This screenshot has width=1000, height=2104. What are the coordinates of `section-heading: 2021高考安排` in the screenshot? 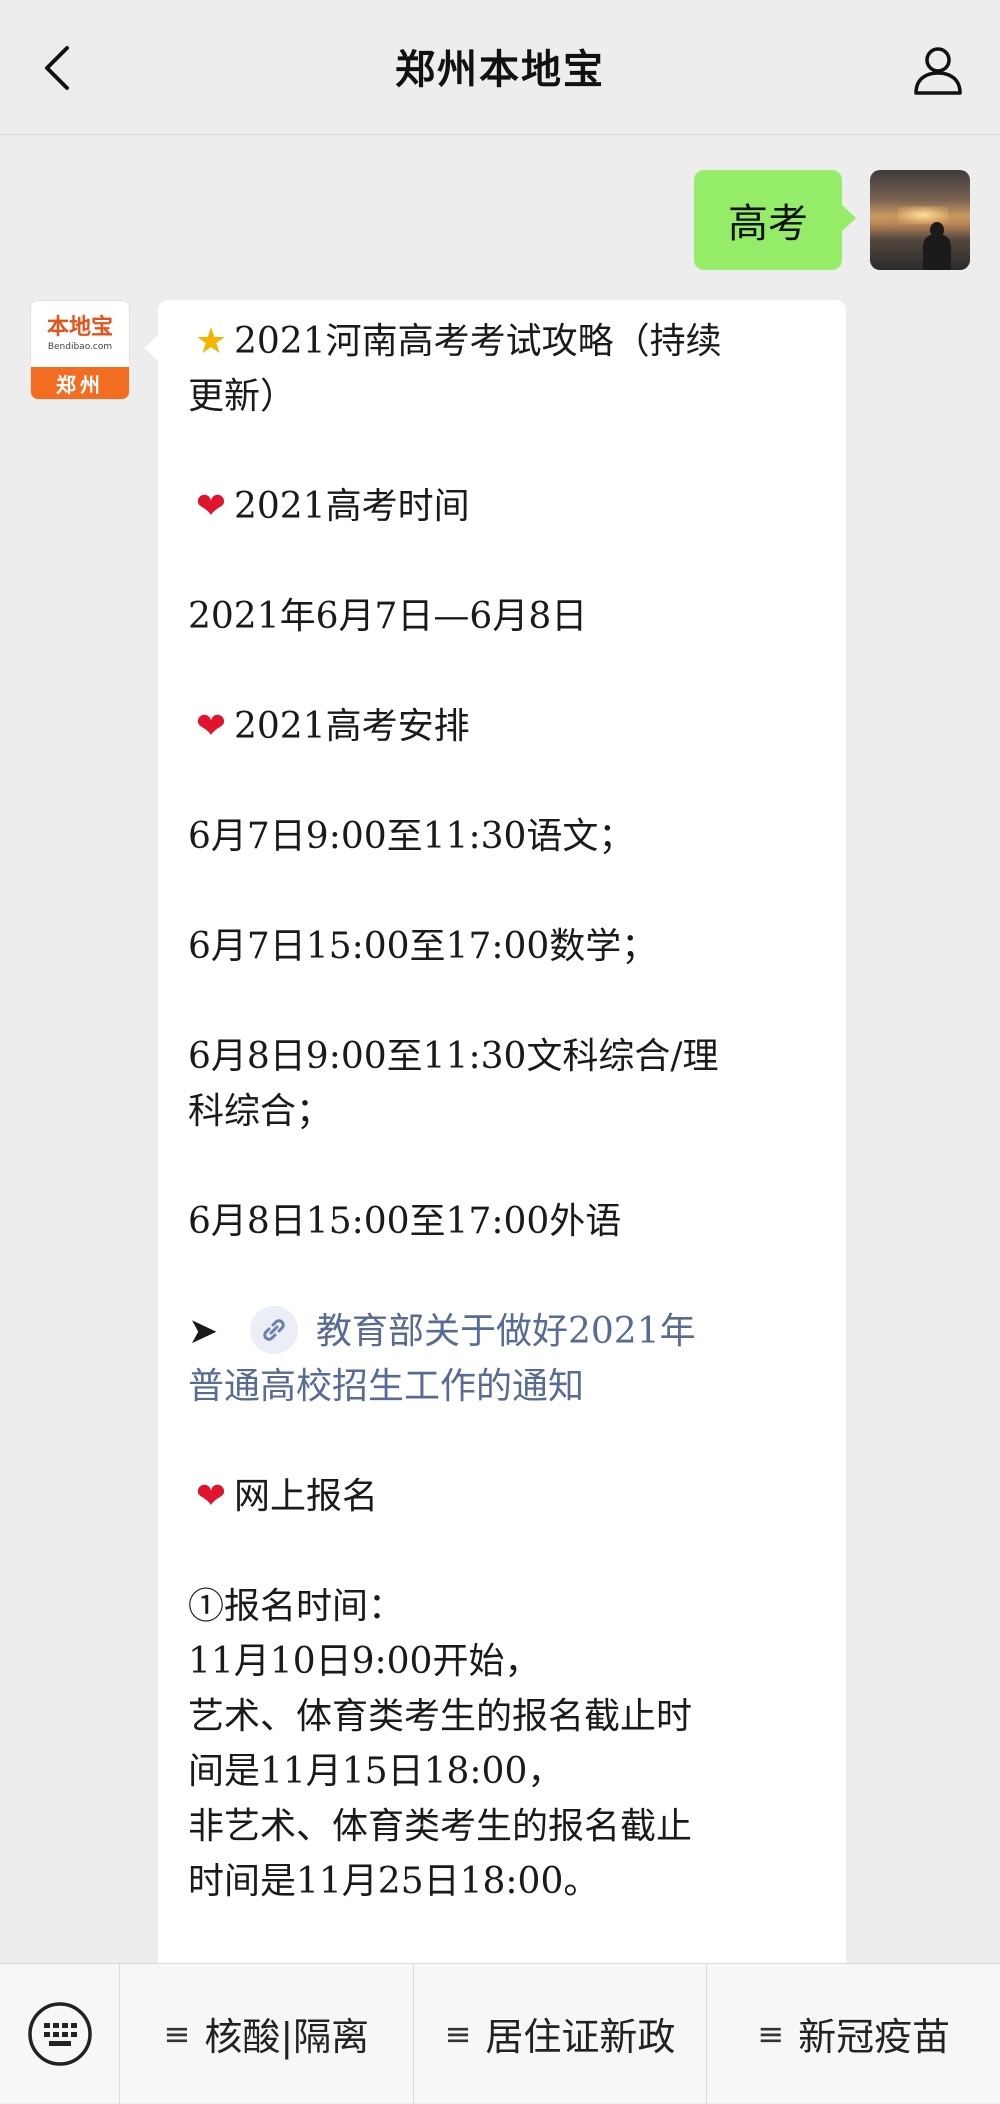 It's located at (352, 726).